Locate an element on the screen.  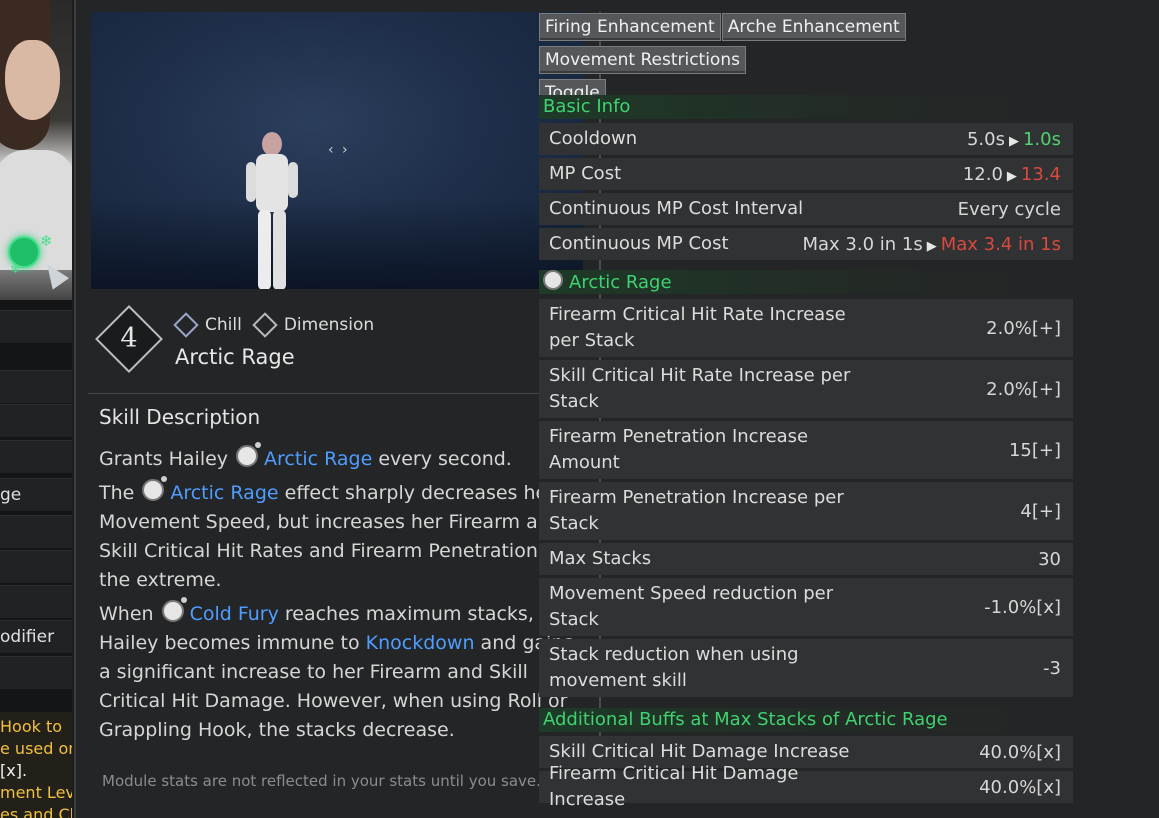
value-to: 1.0s is located at coordinates (1041, 139).